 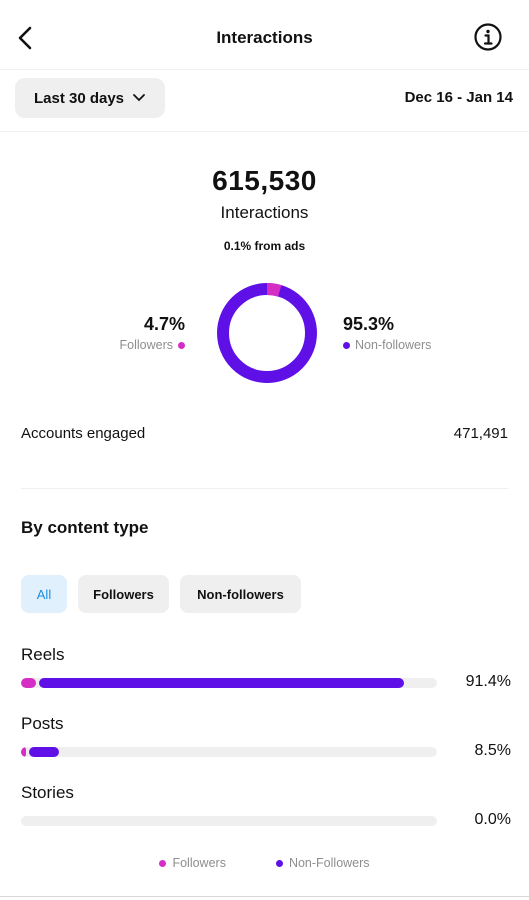 What do you see at coordinates (47, 792) in the screenshot?
I see `row-label: Stories` at bounding box center [47, 792].